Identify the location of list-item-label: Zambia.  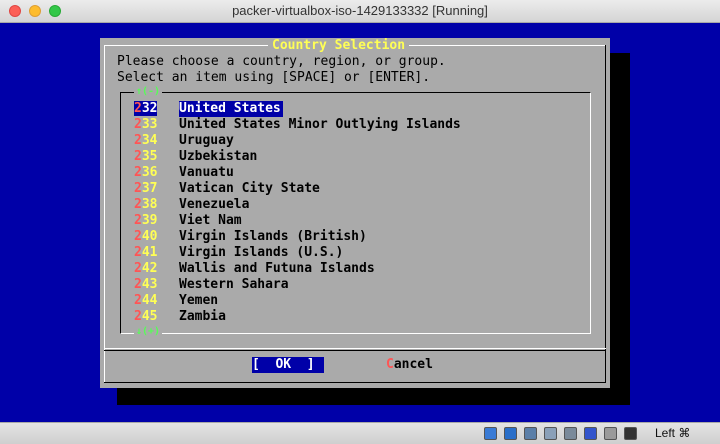
(202, 316).